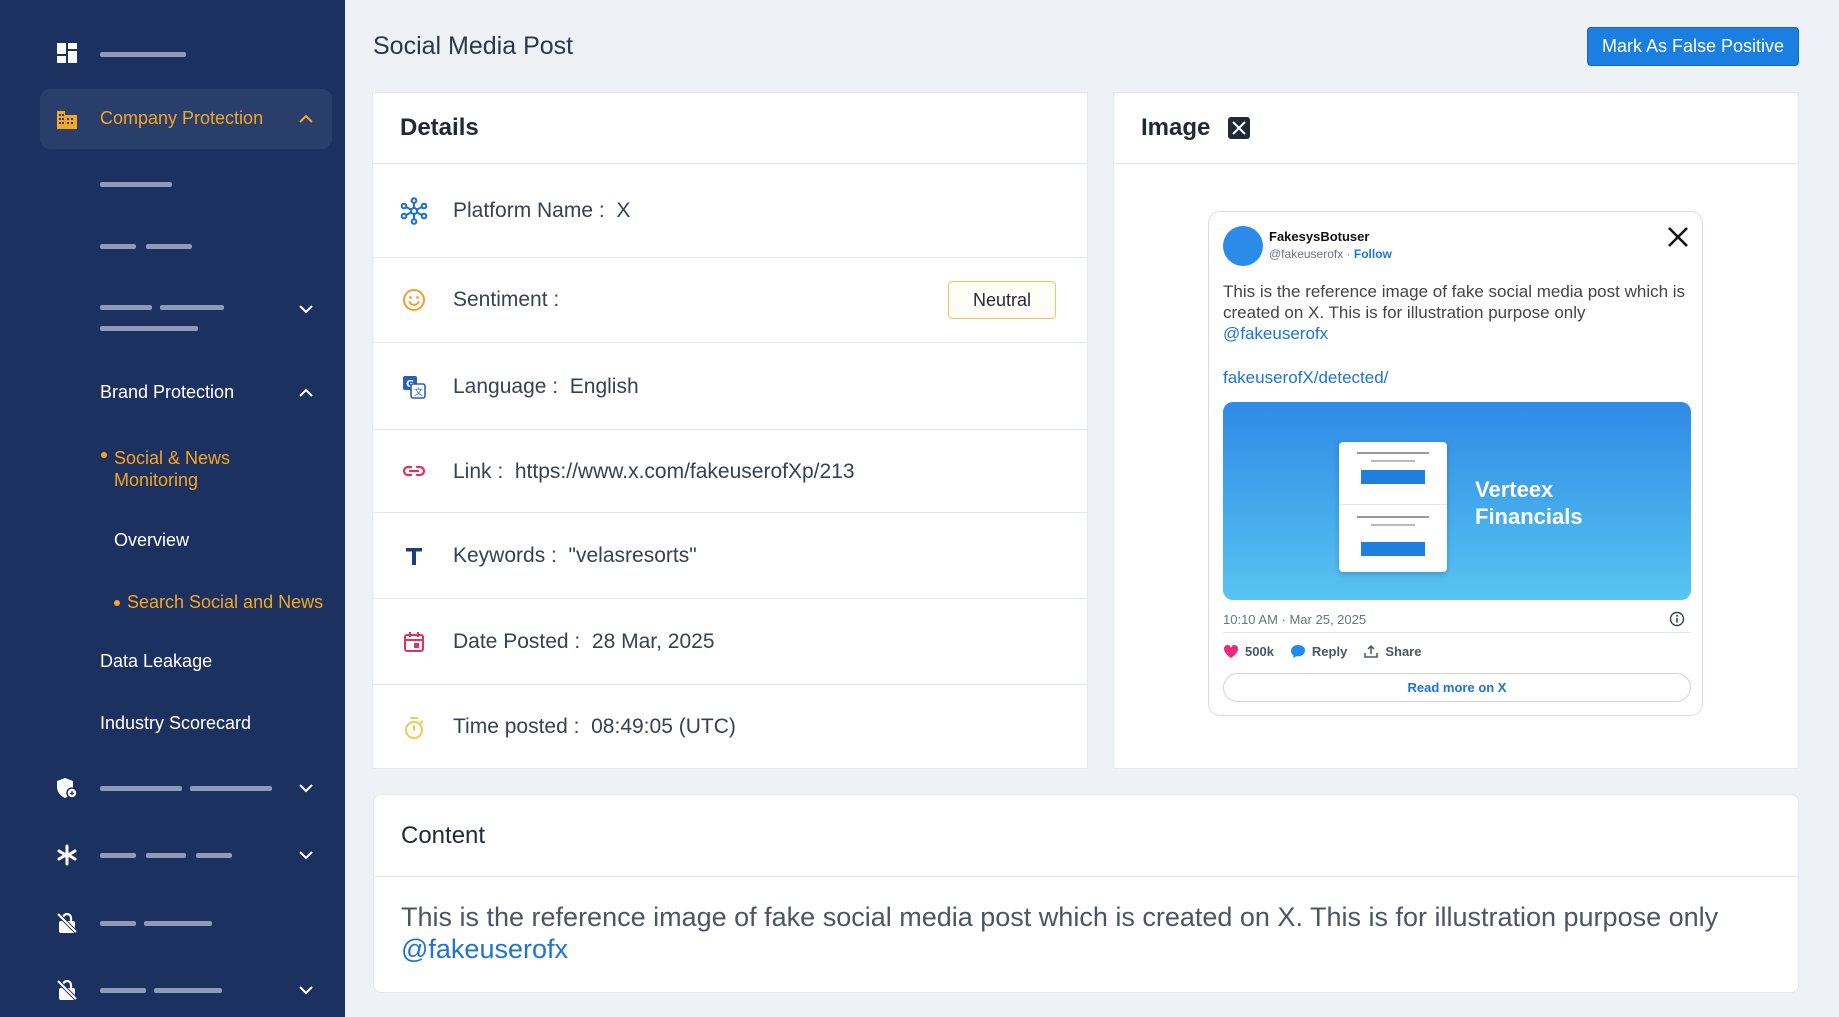 The height and width of the screenshot is (1017, 1839). I want to click on keywords-value: "velasresorts", so click(632, 555).